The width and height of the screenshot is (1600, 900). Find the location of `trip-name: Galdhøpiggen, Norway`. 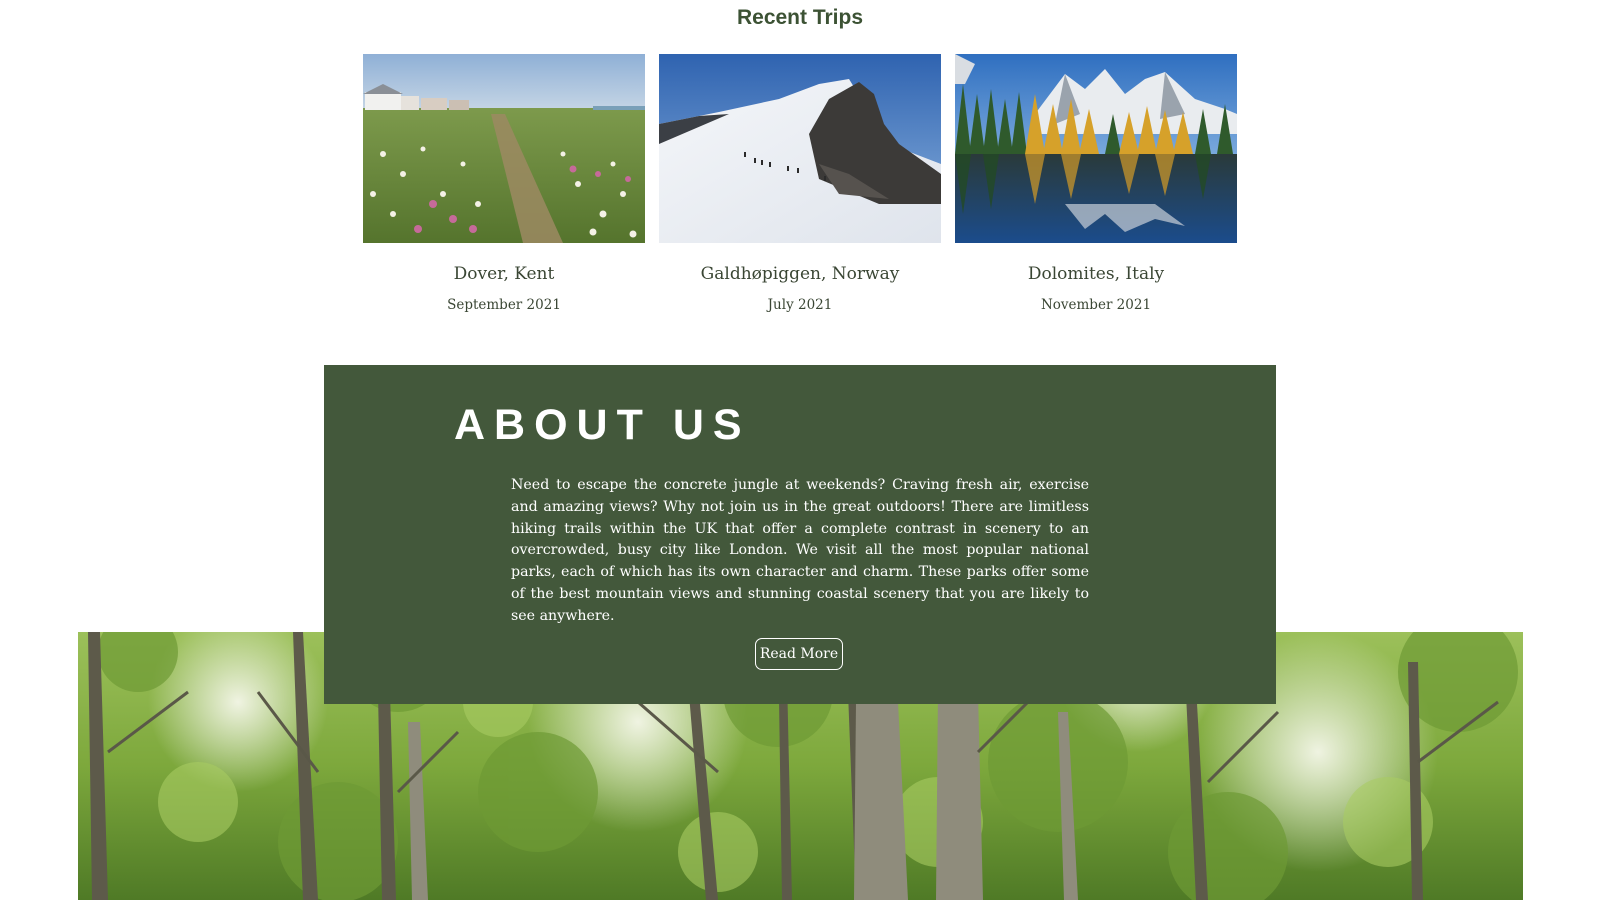

trip-name: Galdhøpiggen, Norway is located at coordinates (800, 274).